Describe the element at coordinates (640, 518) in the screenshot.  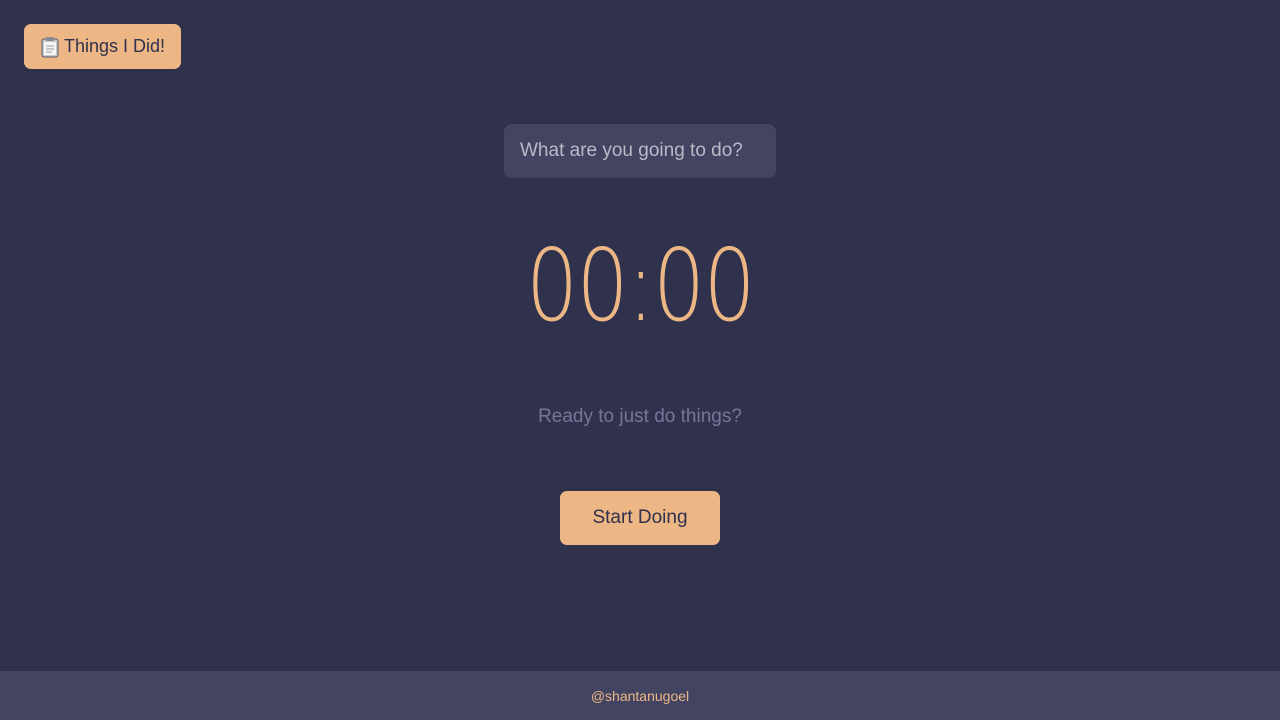
I see `start-doing-button: Start Doing` at that location.